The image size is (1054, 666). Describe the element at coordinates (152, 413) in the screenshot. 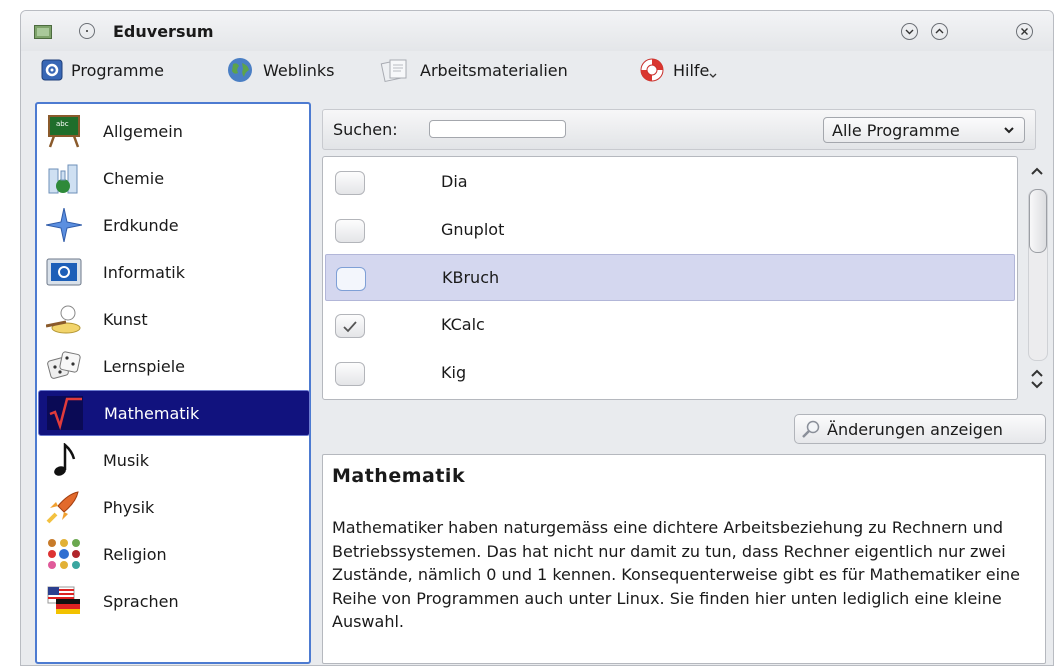

I see `sidebar-item-label: Mathematik` at that location.